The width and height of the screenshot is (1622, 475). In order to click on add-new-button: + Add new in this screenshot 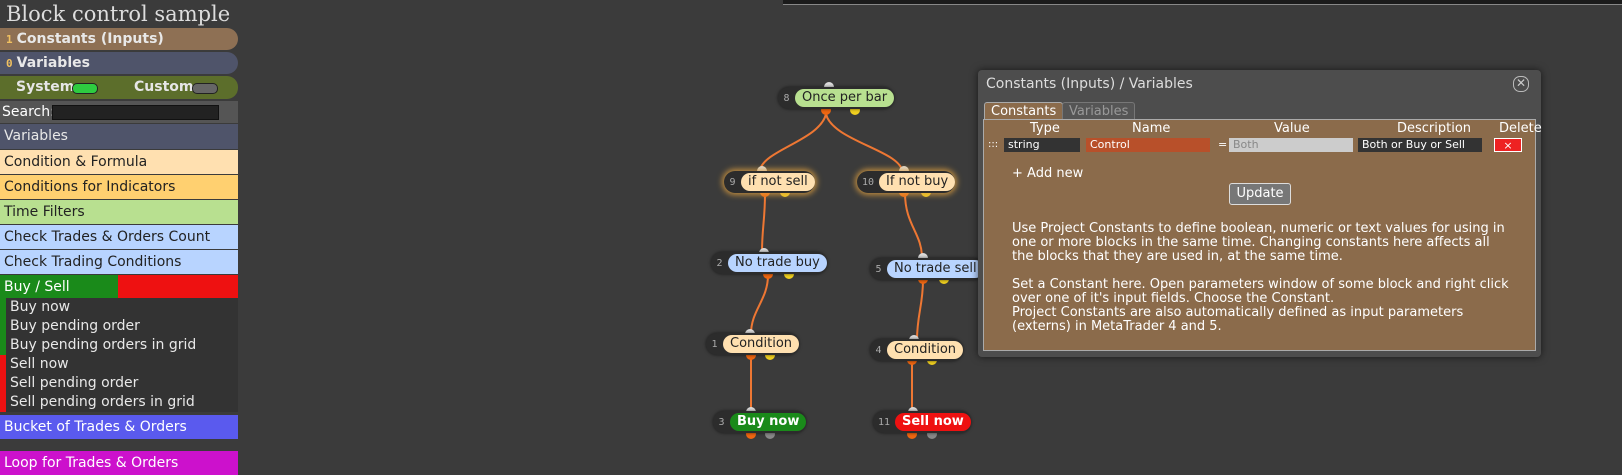, I will do `click(1047, 173)`.